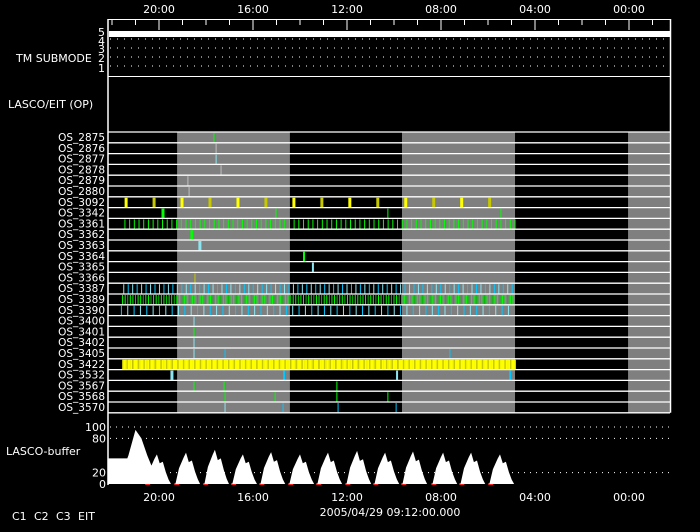 Image resolution: width=700 pixels, height=532 pixels. What do you see at coordinates (53, 516) in the screenshot?
I see `legend: C1 C2 C3 EIT` at bounding box center [53, 516].